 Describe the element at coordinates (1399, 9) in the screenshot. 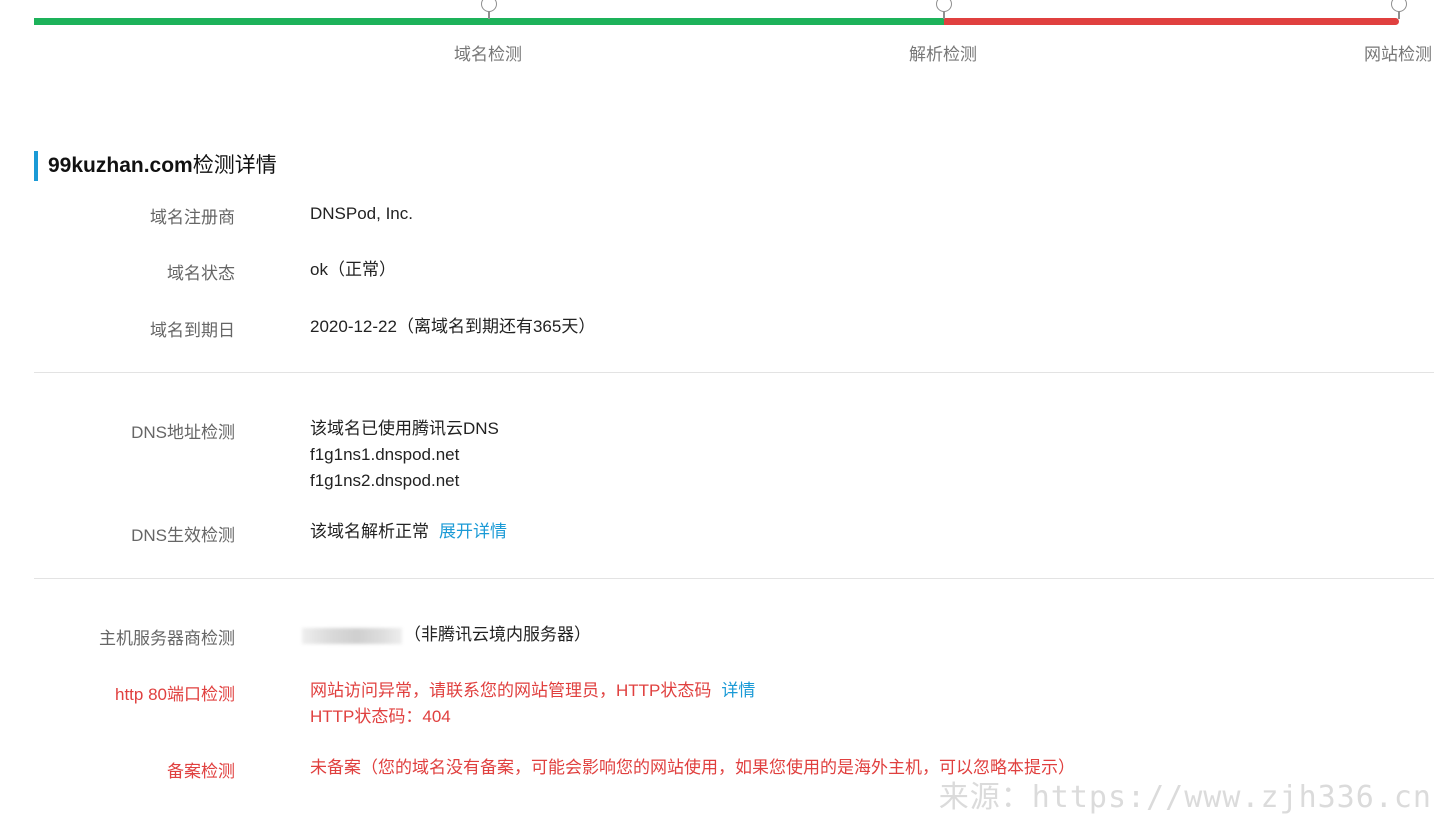

I see `step-node-website` at that location.